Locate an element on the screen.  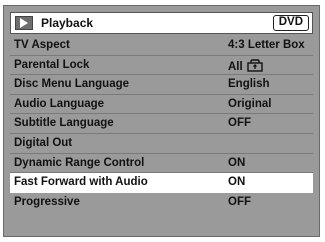
menu-title: Playback is located at coordinates (67, 23).